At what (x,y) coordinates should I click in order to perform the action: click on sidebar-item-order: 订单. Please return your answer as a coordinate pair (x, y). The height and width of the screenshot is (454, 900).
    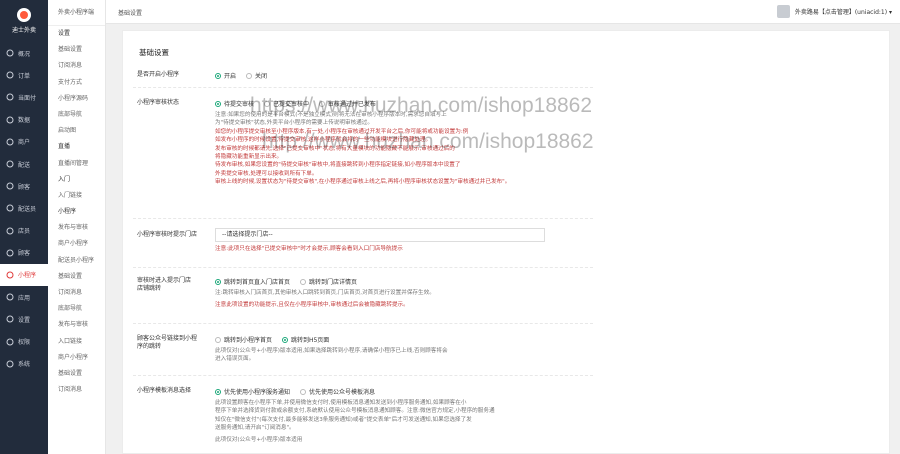
    Looking at the image, I should click on (24, 75).